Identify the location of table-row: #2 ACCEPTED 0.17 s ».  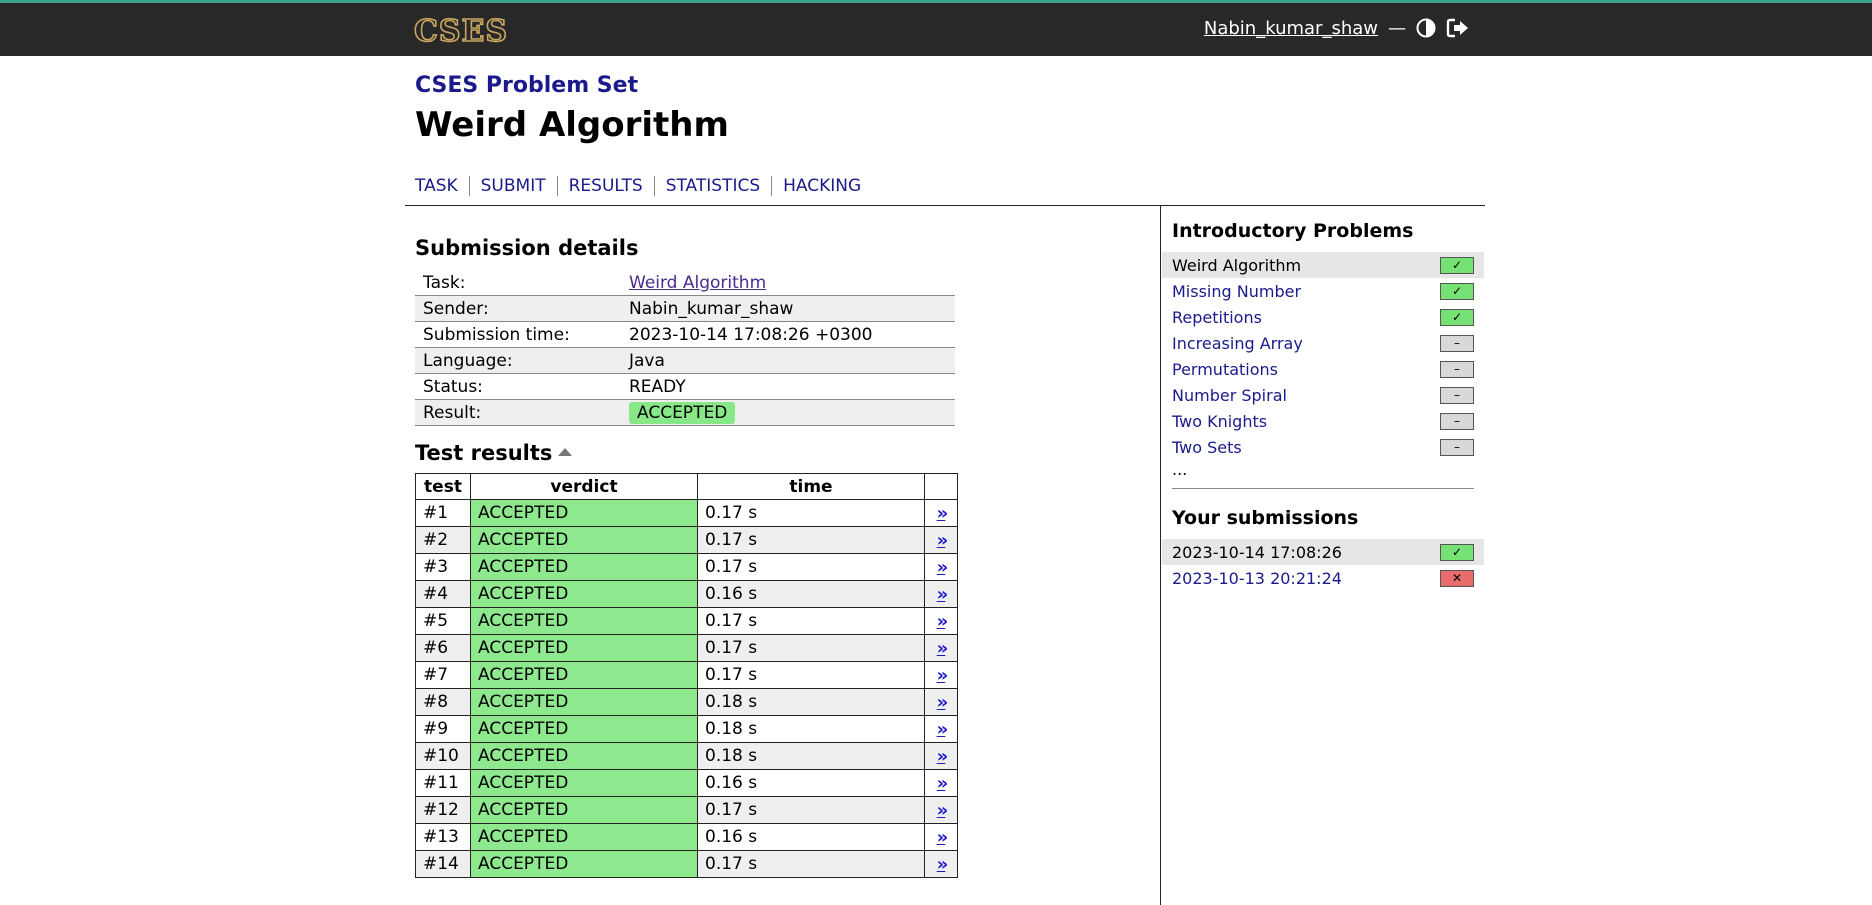
(686, 540).